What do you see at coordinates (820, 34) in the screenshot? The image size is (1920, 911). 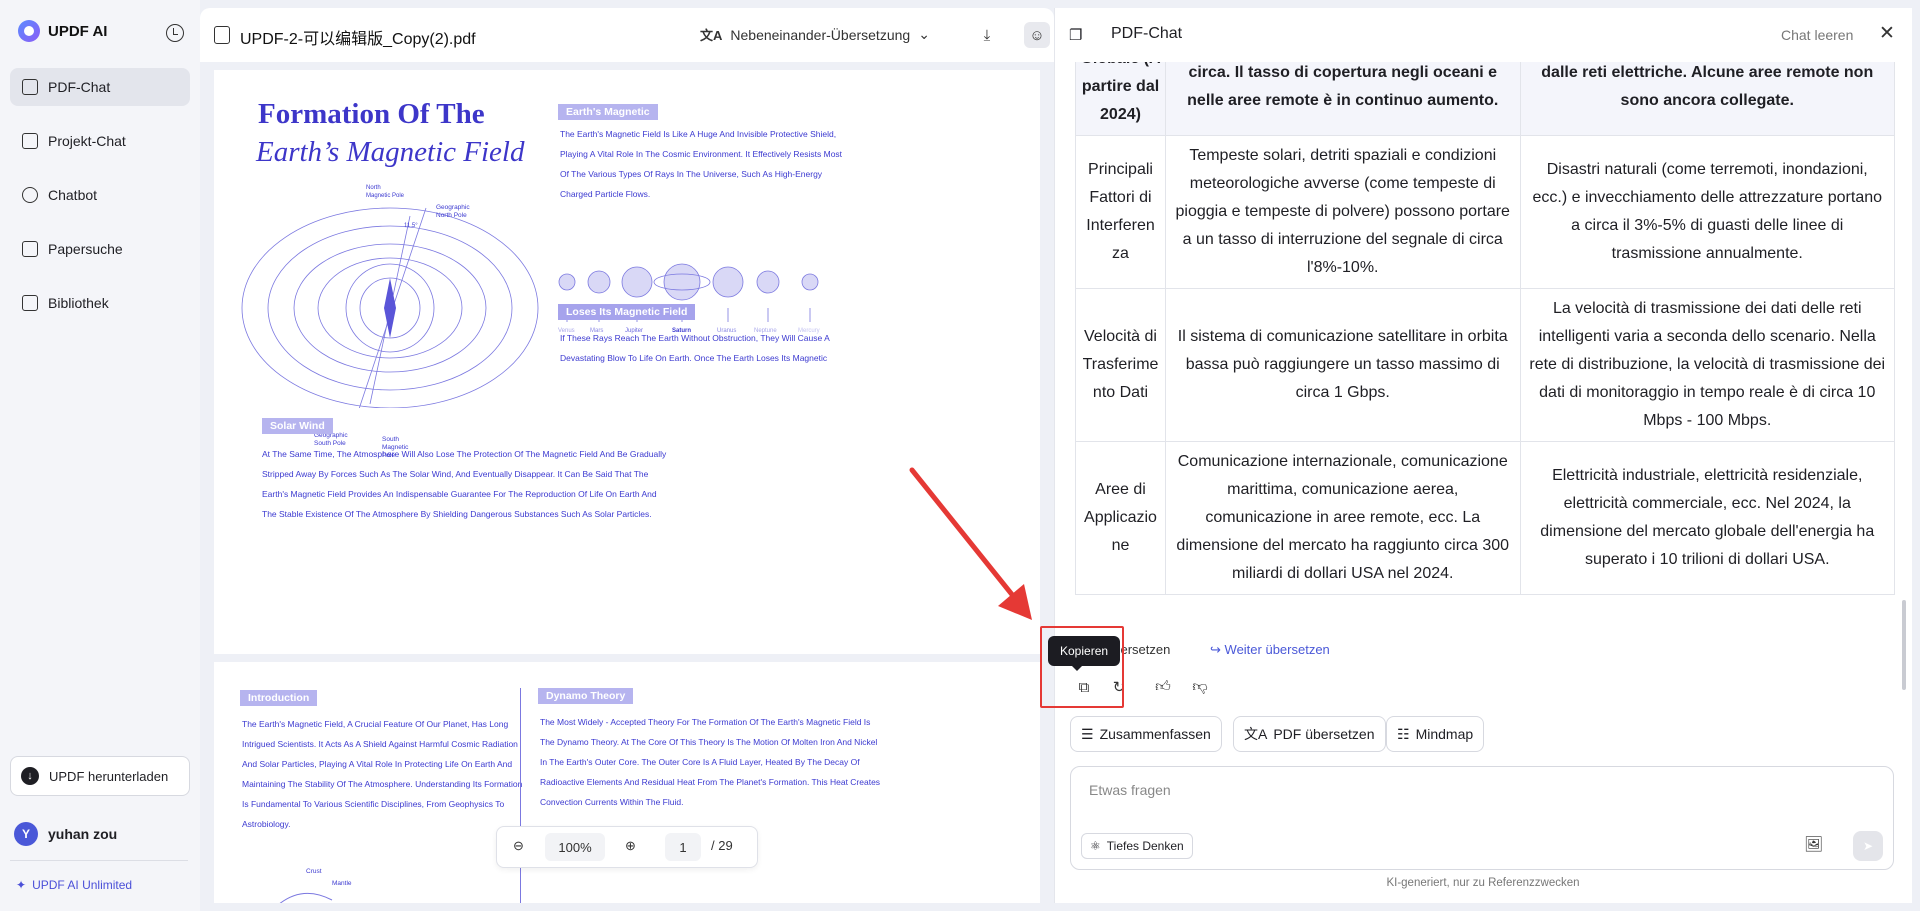 I see `translation-mode-label: Nebeneinander-Übersetzung` at bounding box center [820, 34].